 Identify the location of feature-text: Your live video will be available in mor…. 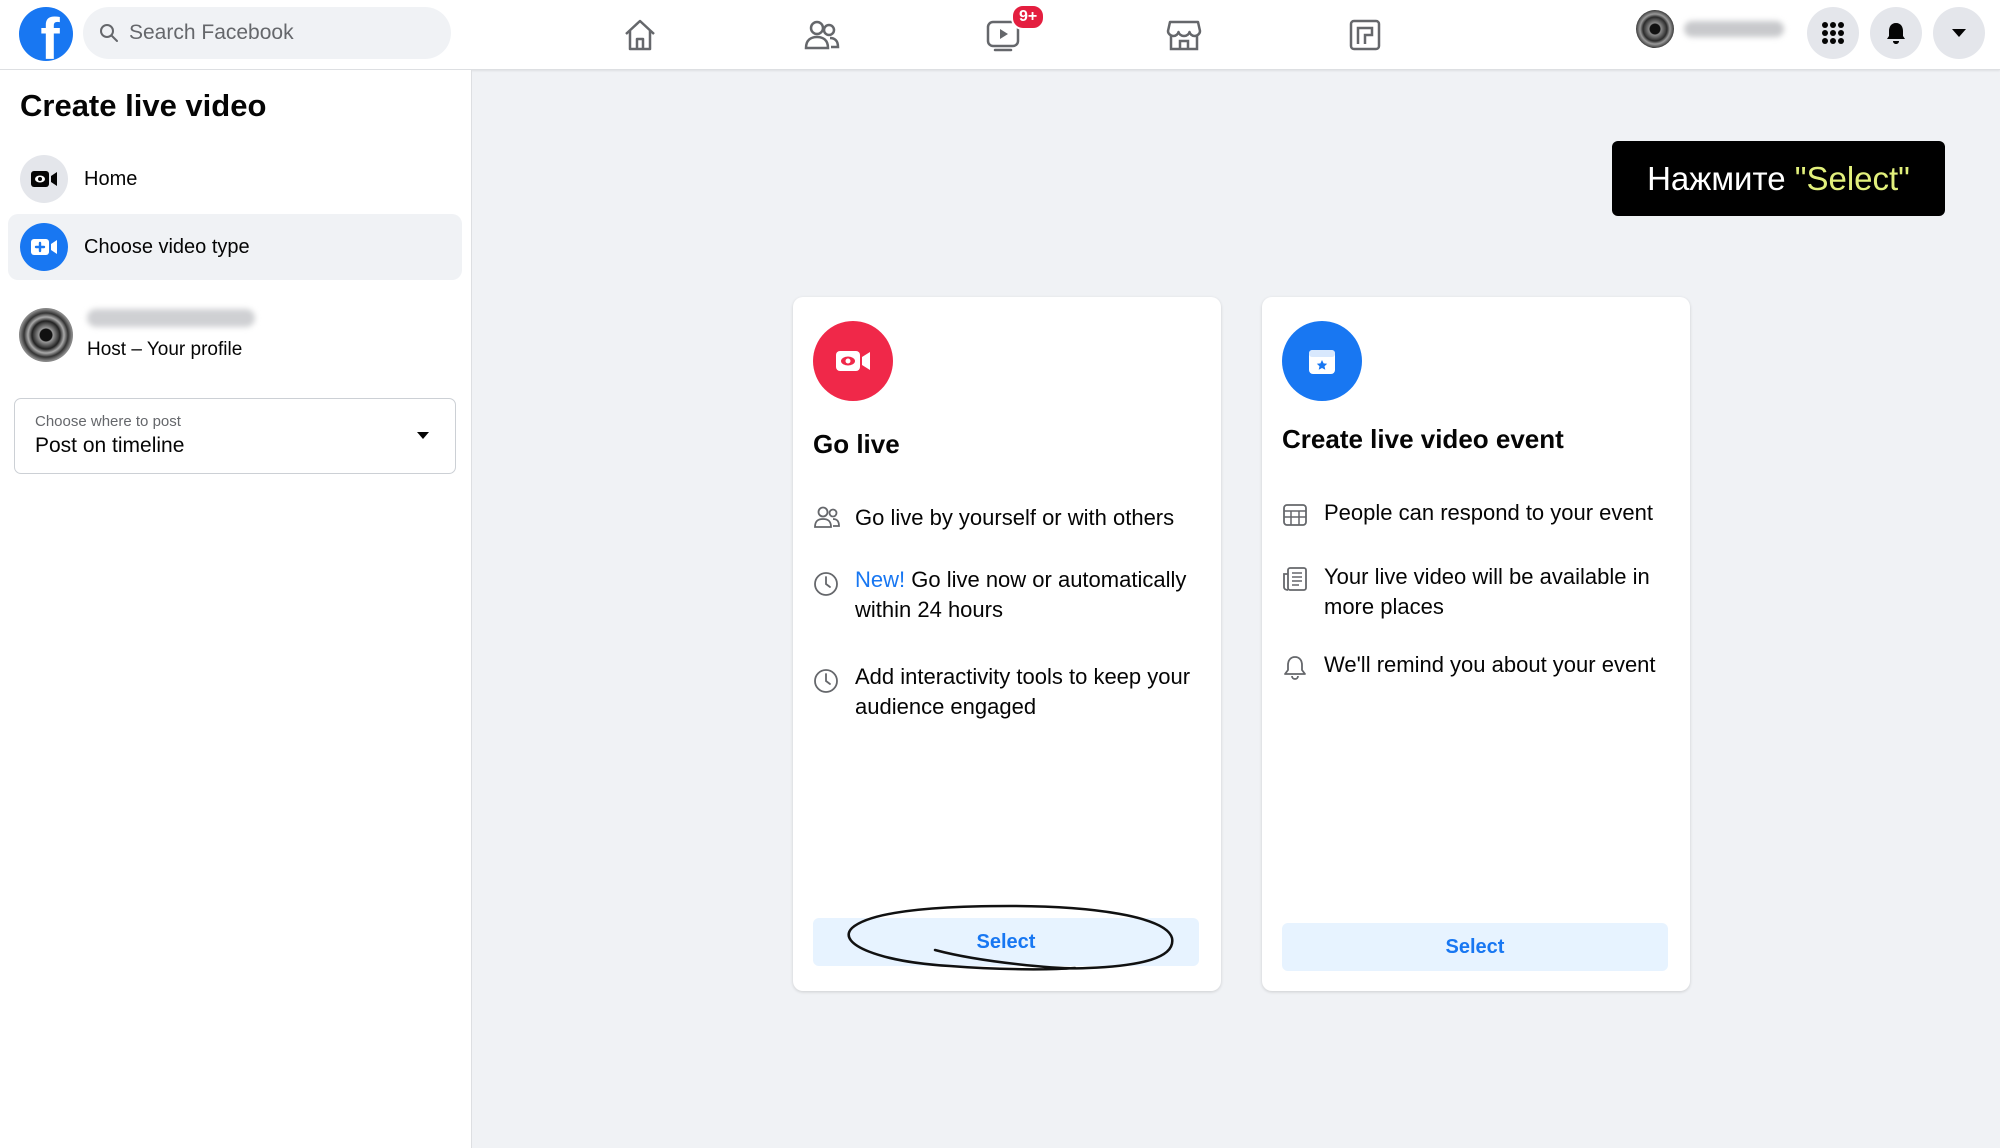
(1487, 591).